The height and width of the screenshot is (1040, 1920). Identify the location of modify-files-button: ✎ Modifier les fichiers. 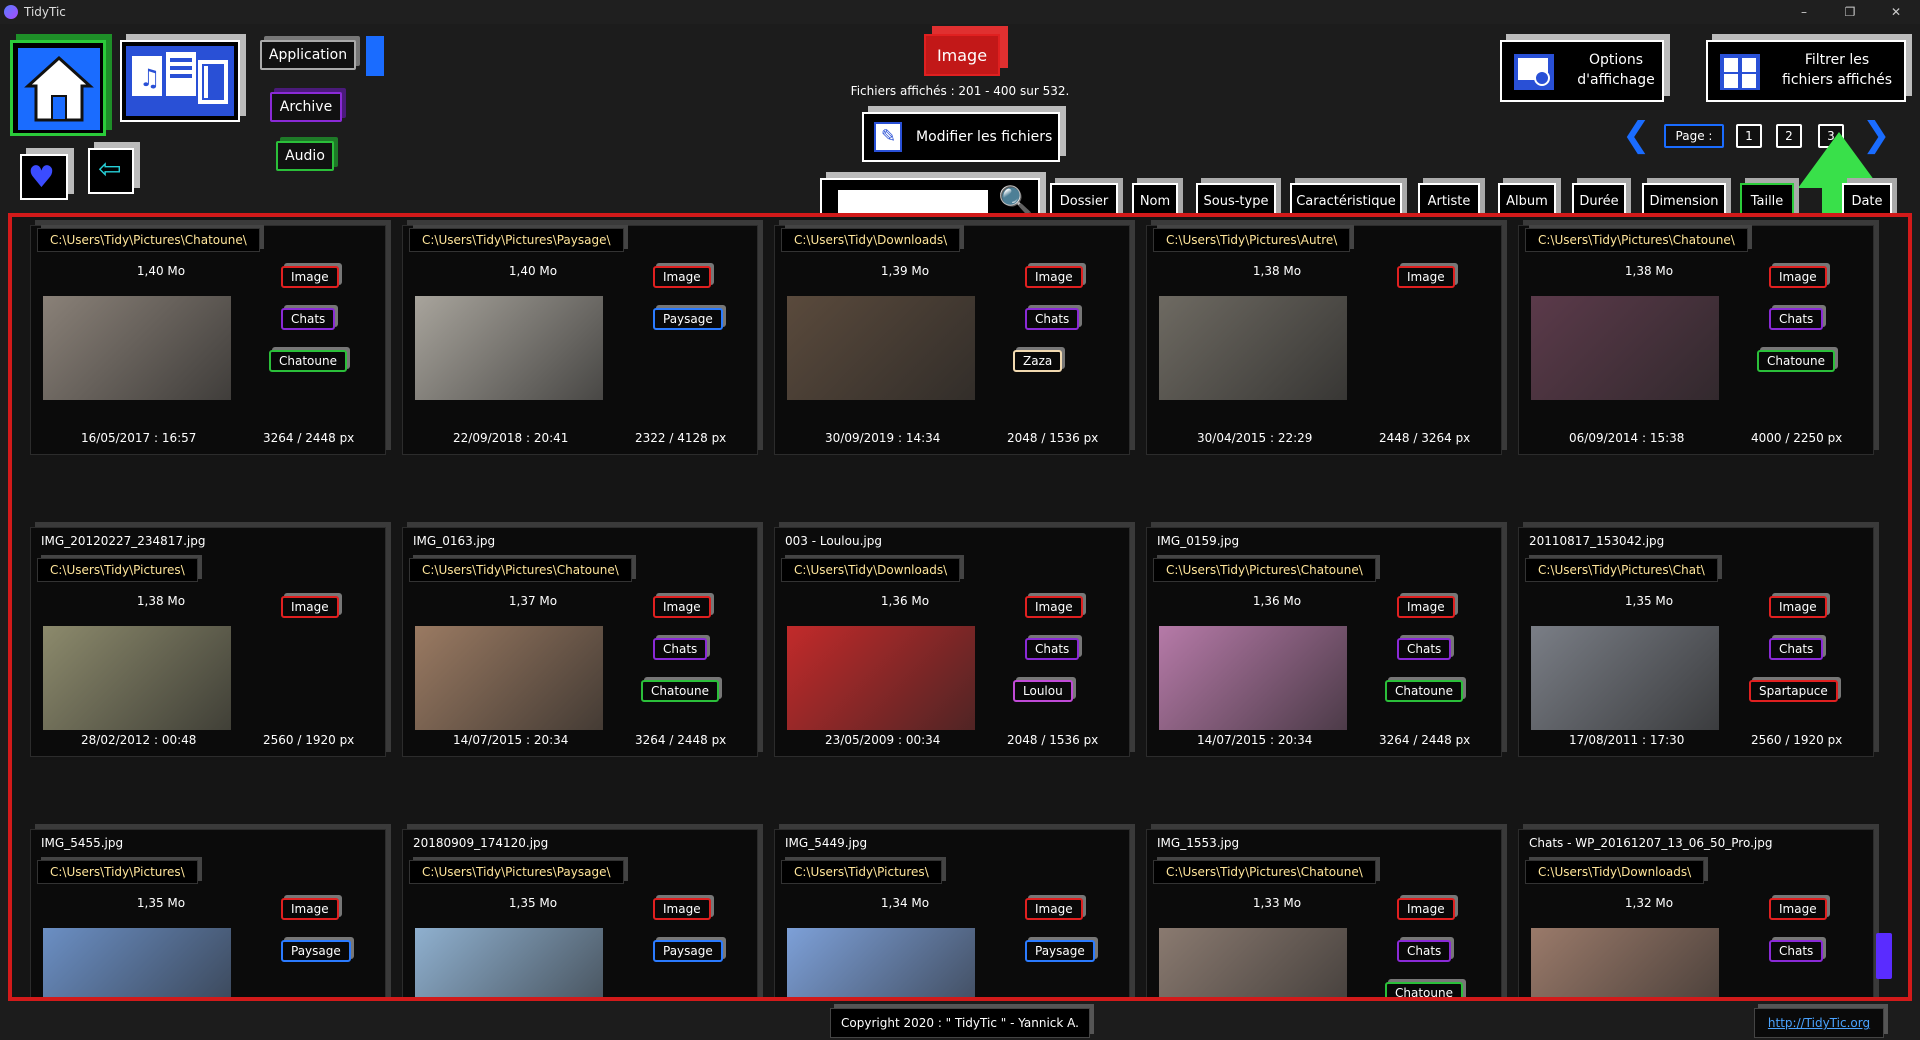
(961, 137).